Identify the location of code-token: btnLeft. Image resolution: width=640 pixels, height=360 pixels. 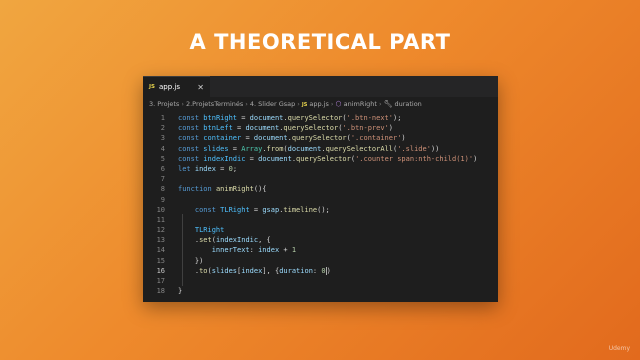
(218, 128).